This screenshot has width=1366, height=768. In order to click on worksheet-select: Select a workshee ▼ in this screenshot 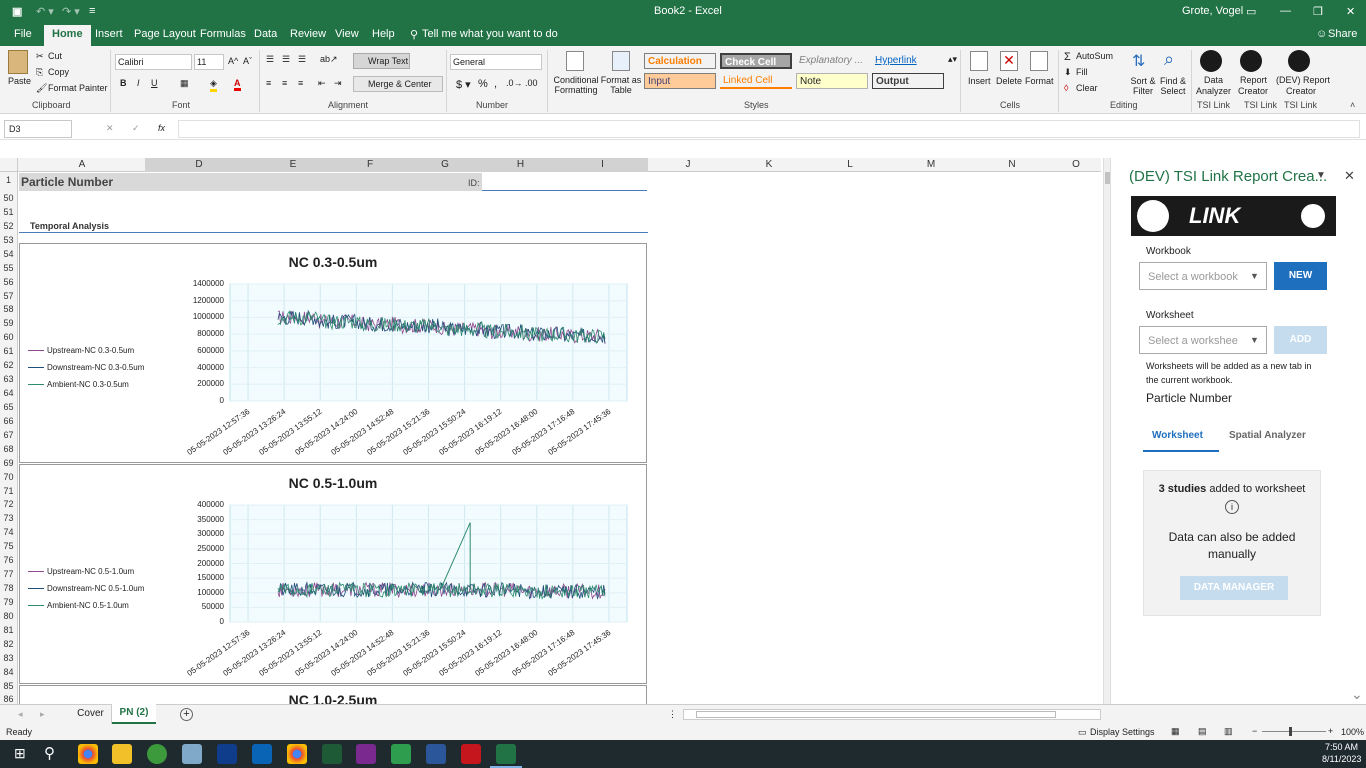, I will do `click(1203, 340)`.